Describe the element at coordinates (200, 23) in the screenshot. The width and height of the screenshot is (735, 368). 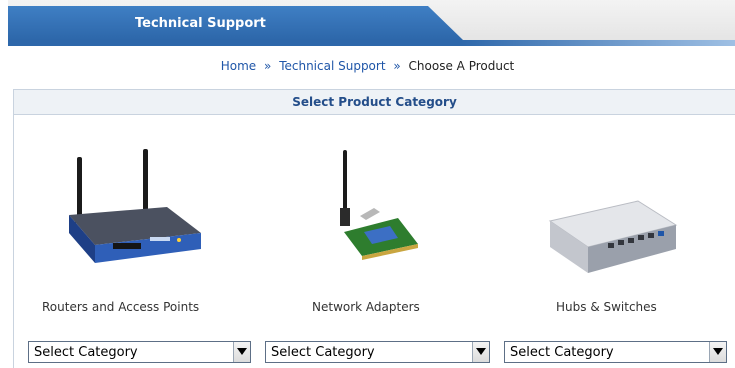
I see `page-title: Technical Support` at that location.